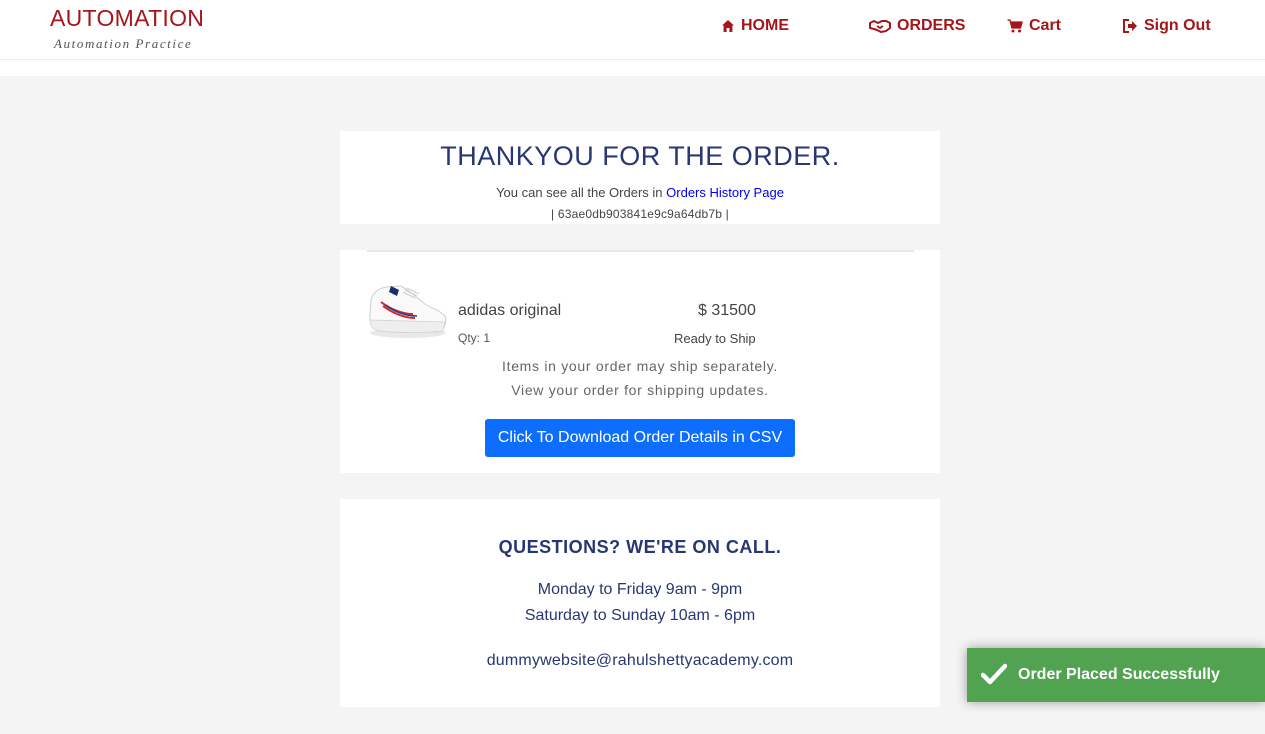 This screenshot has width=1265, height=734. Describe the element at coordinates (1177, 25) in the screenshot. I see `nav-sign-out-label: Sign Out` at that location.